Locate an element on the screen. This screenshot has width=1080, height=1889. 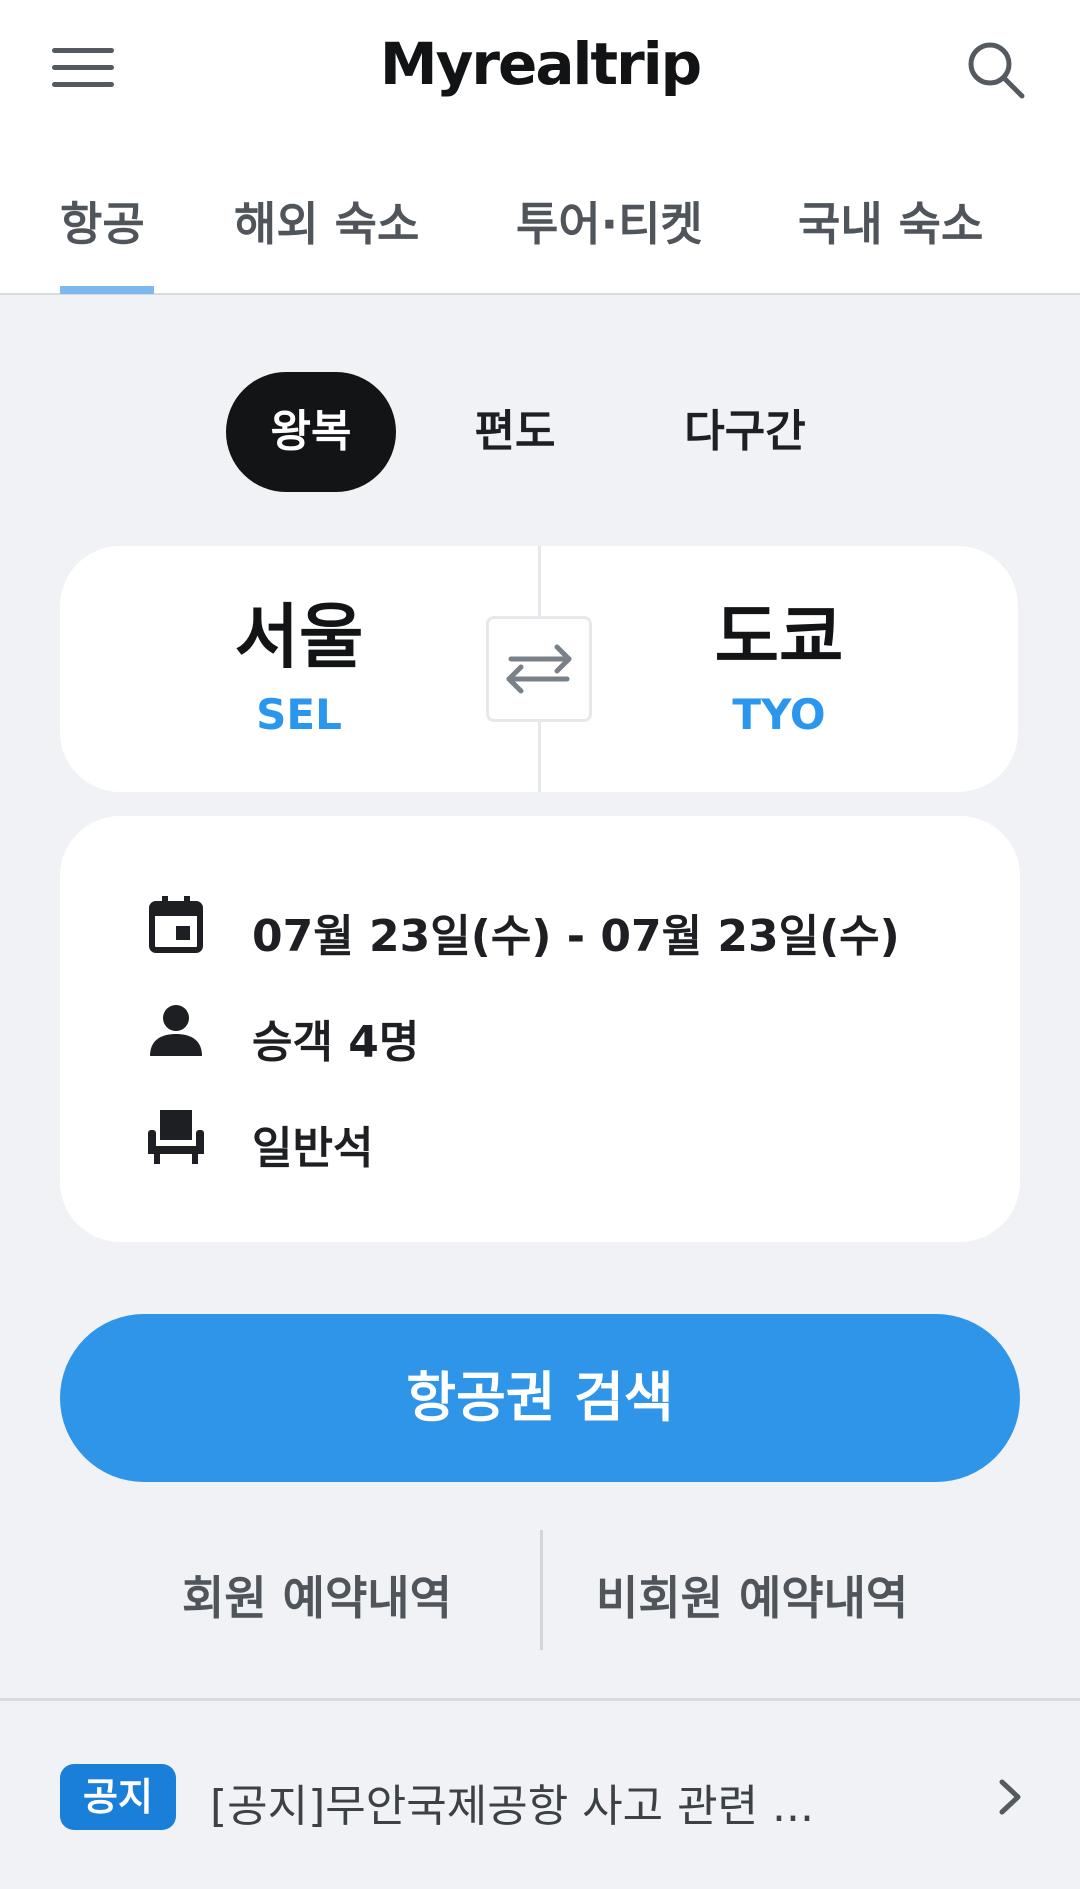
destination-city: 도쿄 TYO is located at coordinates (779, 669).